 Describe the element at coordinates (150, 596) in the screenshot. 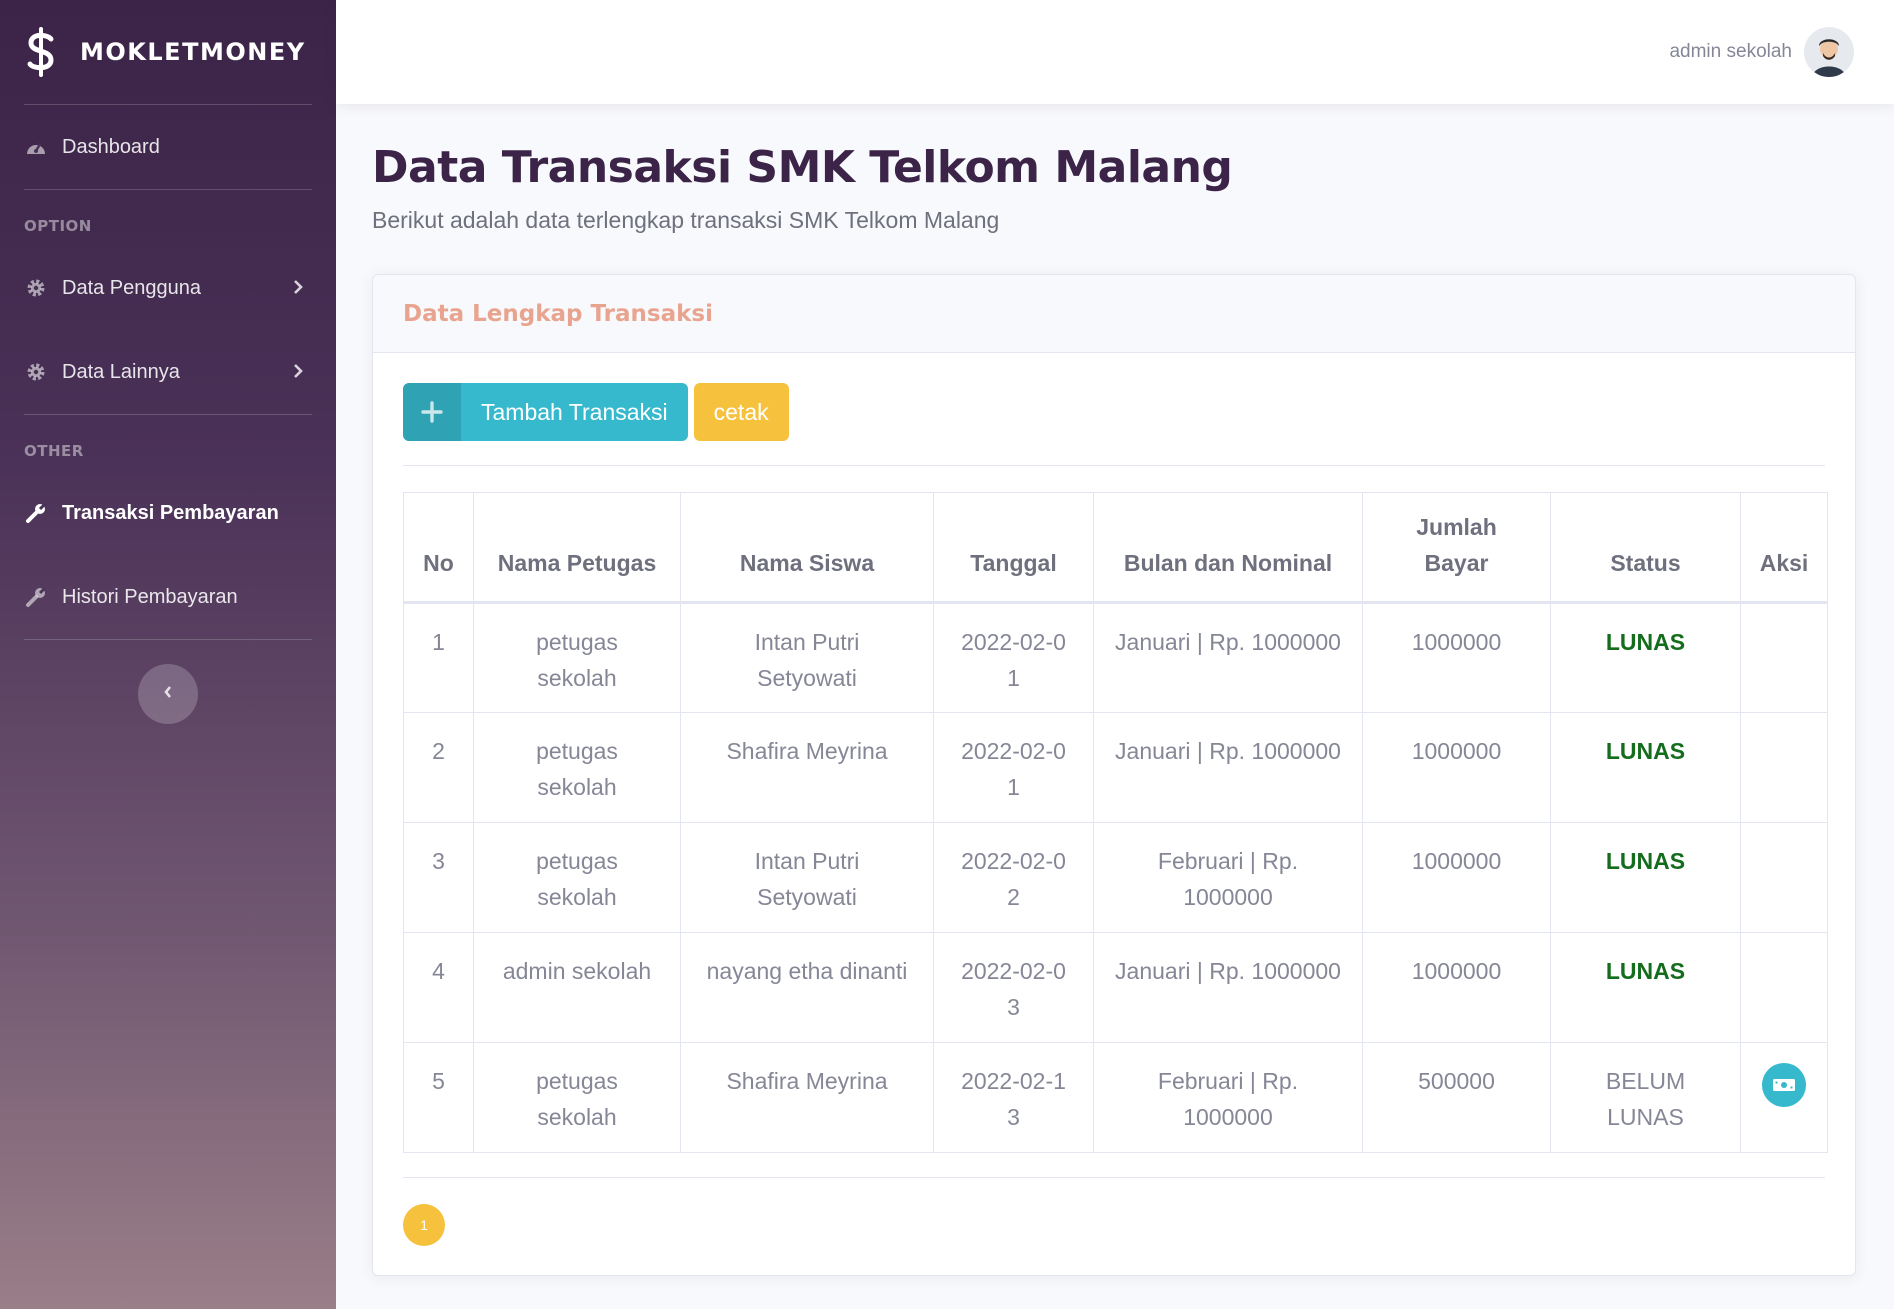

I see `sidebar-item-label: Histori Pembayaran` at that location.